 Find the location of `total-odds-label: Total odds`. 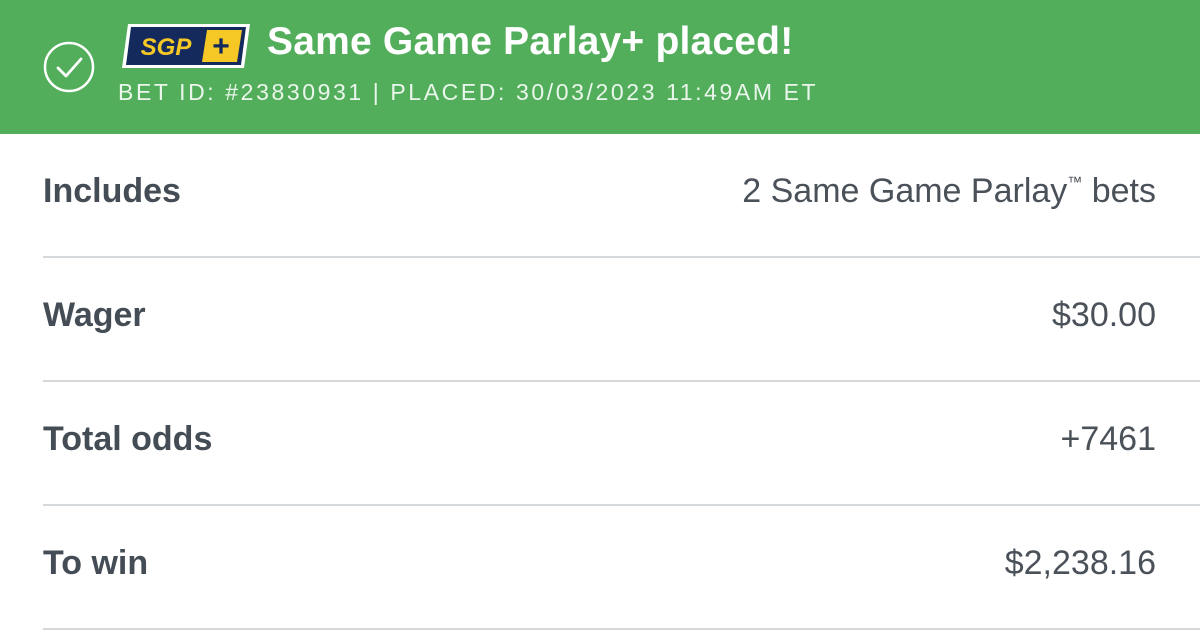

total-odds-label: Total odds is located at coordinates (128, 439).